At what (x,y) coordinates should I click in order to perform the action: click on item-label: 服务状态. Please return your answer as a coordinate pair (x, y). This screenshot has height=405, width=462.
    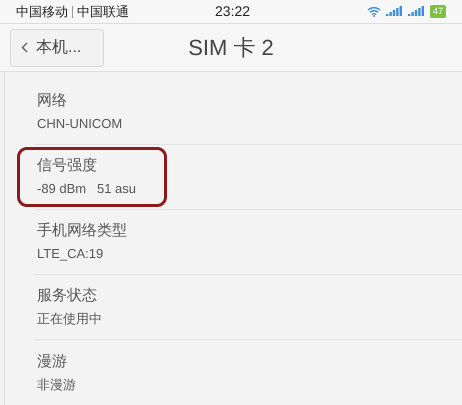
    Looking at the image, I should click on (67, 296).